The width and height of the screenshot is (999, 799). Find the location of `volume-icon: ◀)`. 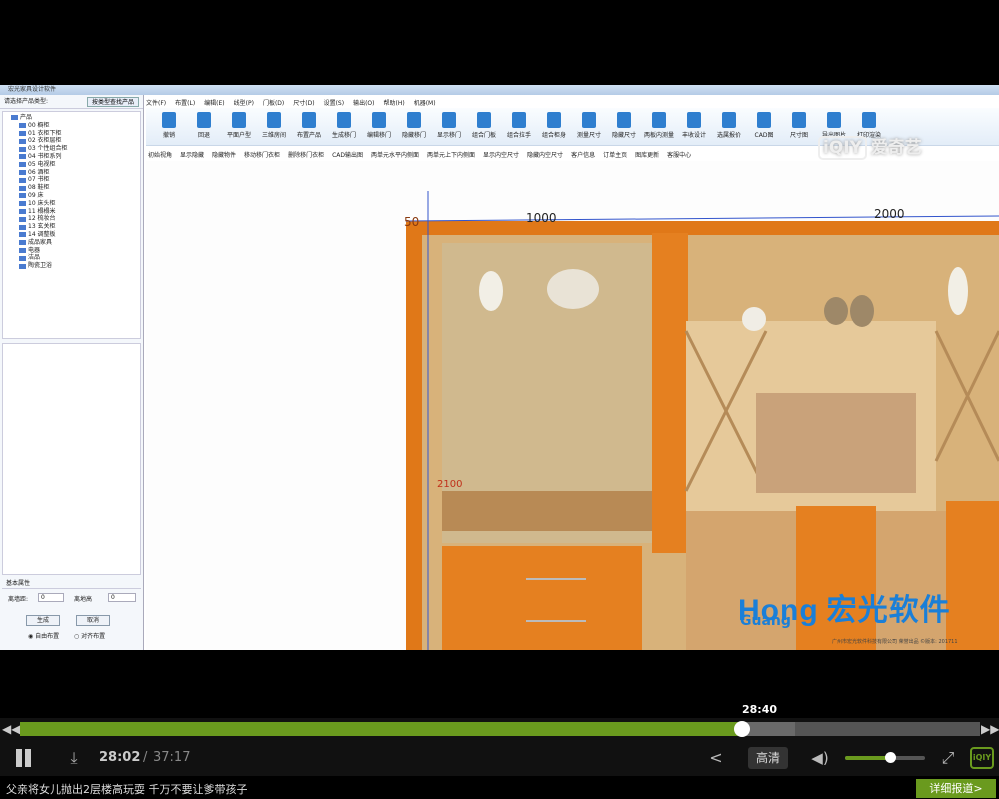

volume-icon: ◀) is located at coordinates (820, 758).